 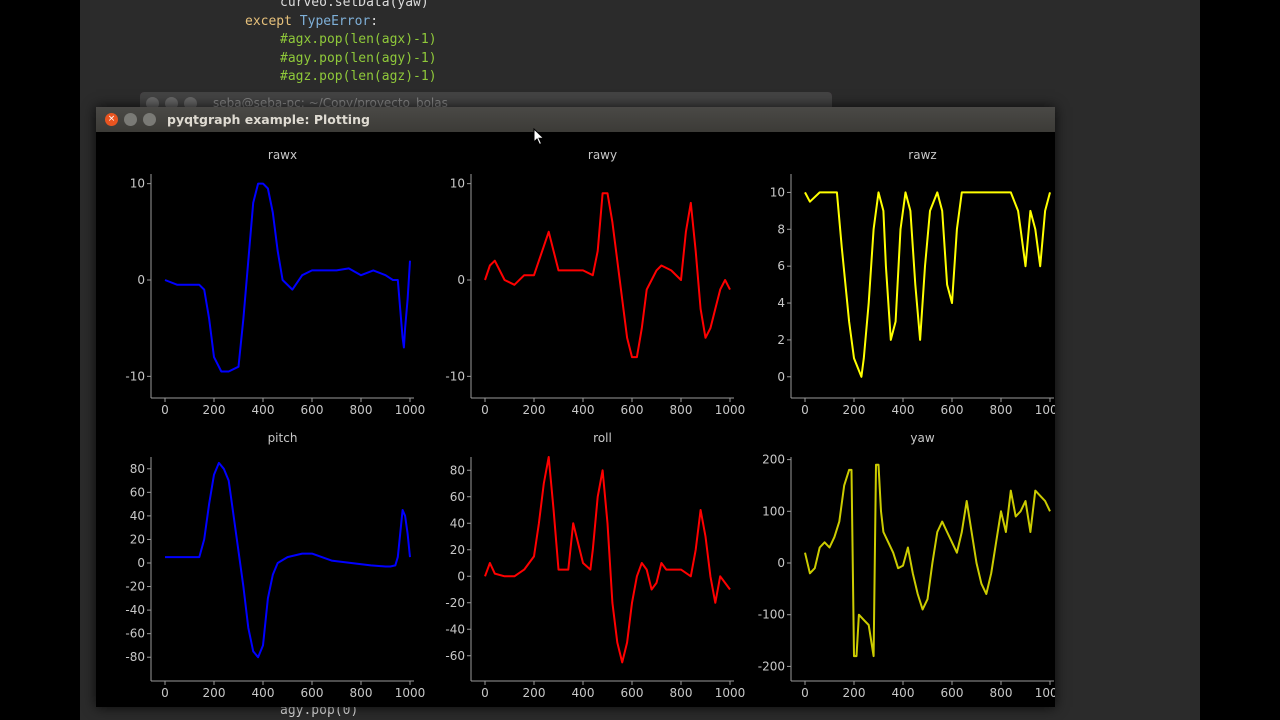 I want to click on code-token: #agx.pop(len(agx)-1), so click(x=358, y=39).